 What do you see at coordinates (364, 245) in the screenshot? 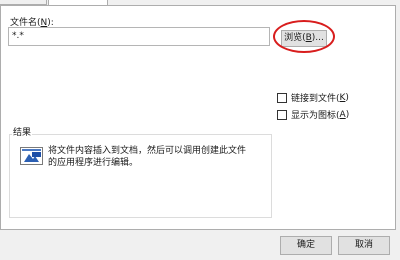
I see `cancel-button: 取消` at bounding box center [364, 245].